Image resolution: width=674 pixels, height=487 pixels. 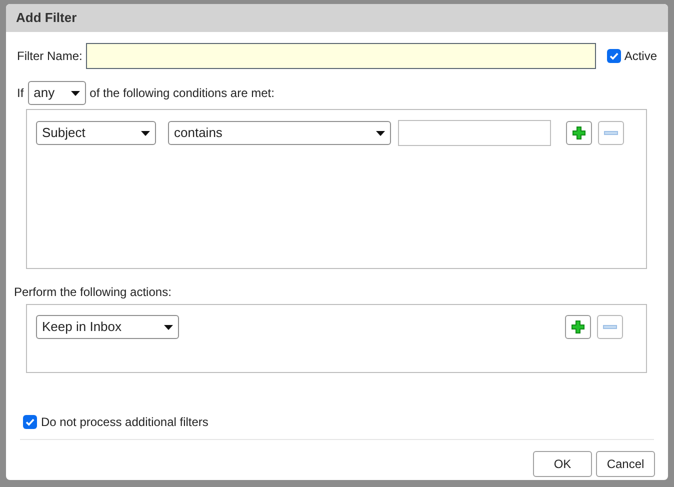 What do you see at coordinates (124, 422) in the screenshot?
I see `do-not-process-label: Do not process additional filters` at bounding box center [124, 422].